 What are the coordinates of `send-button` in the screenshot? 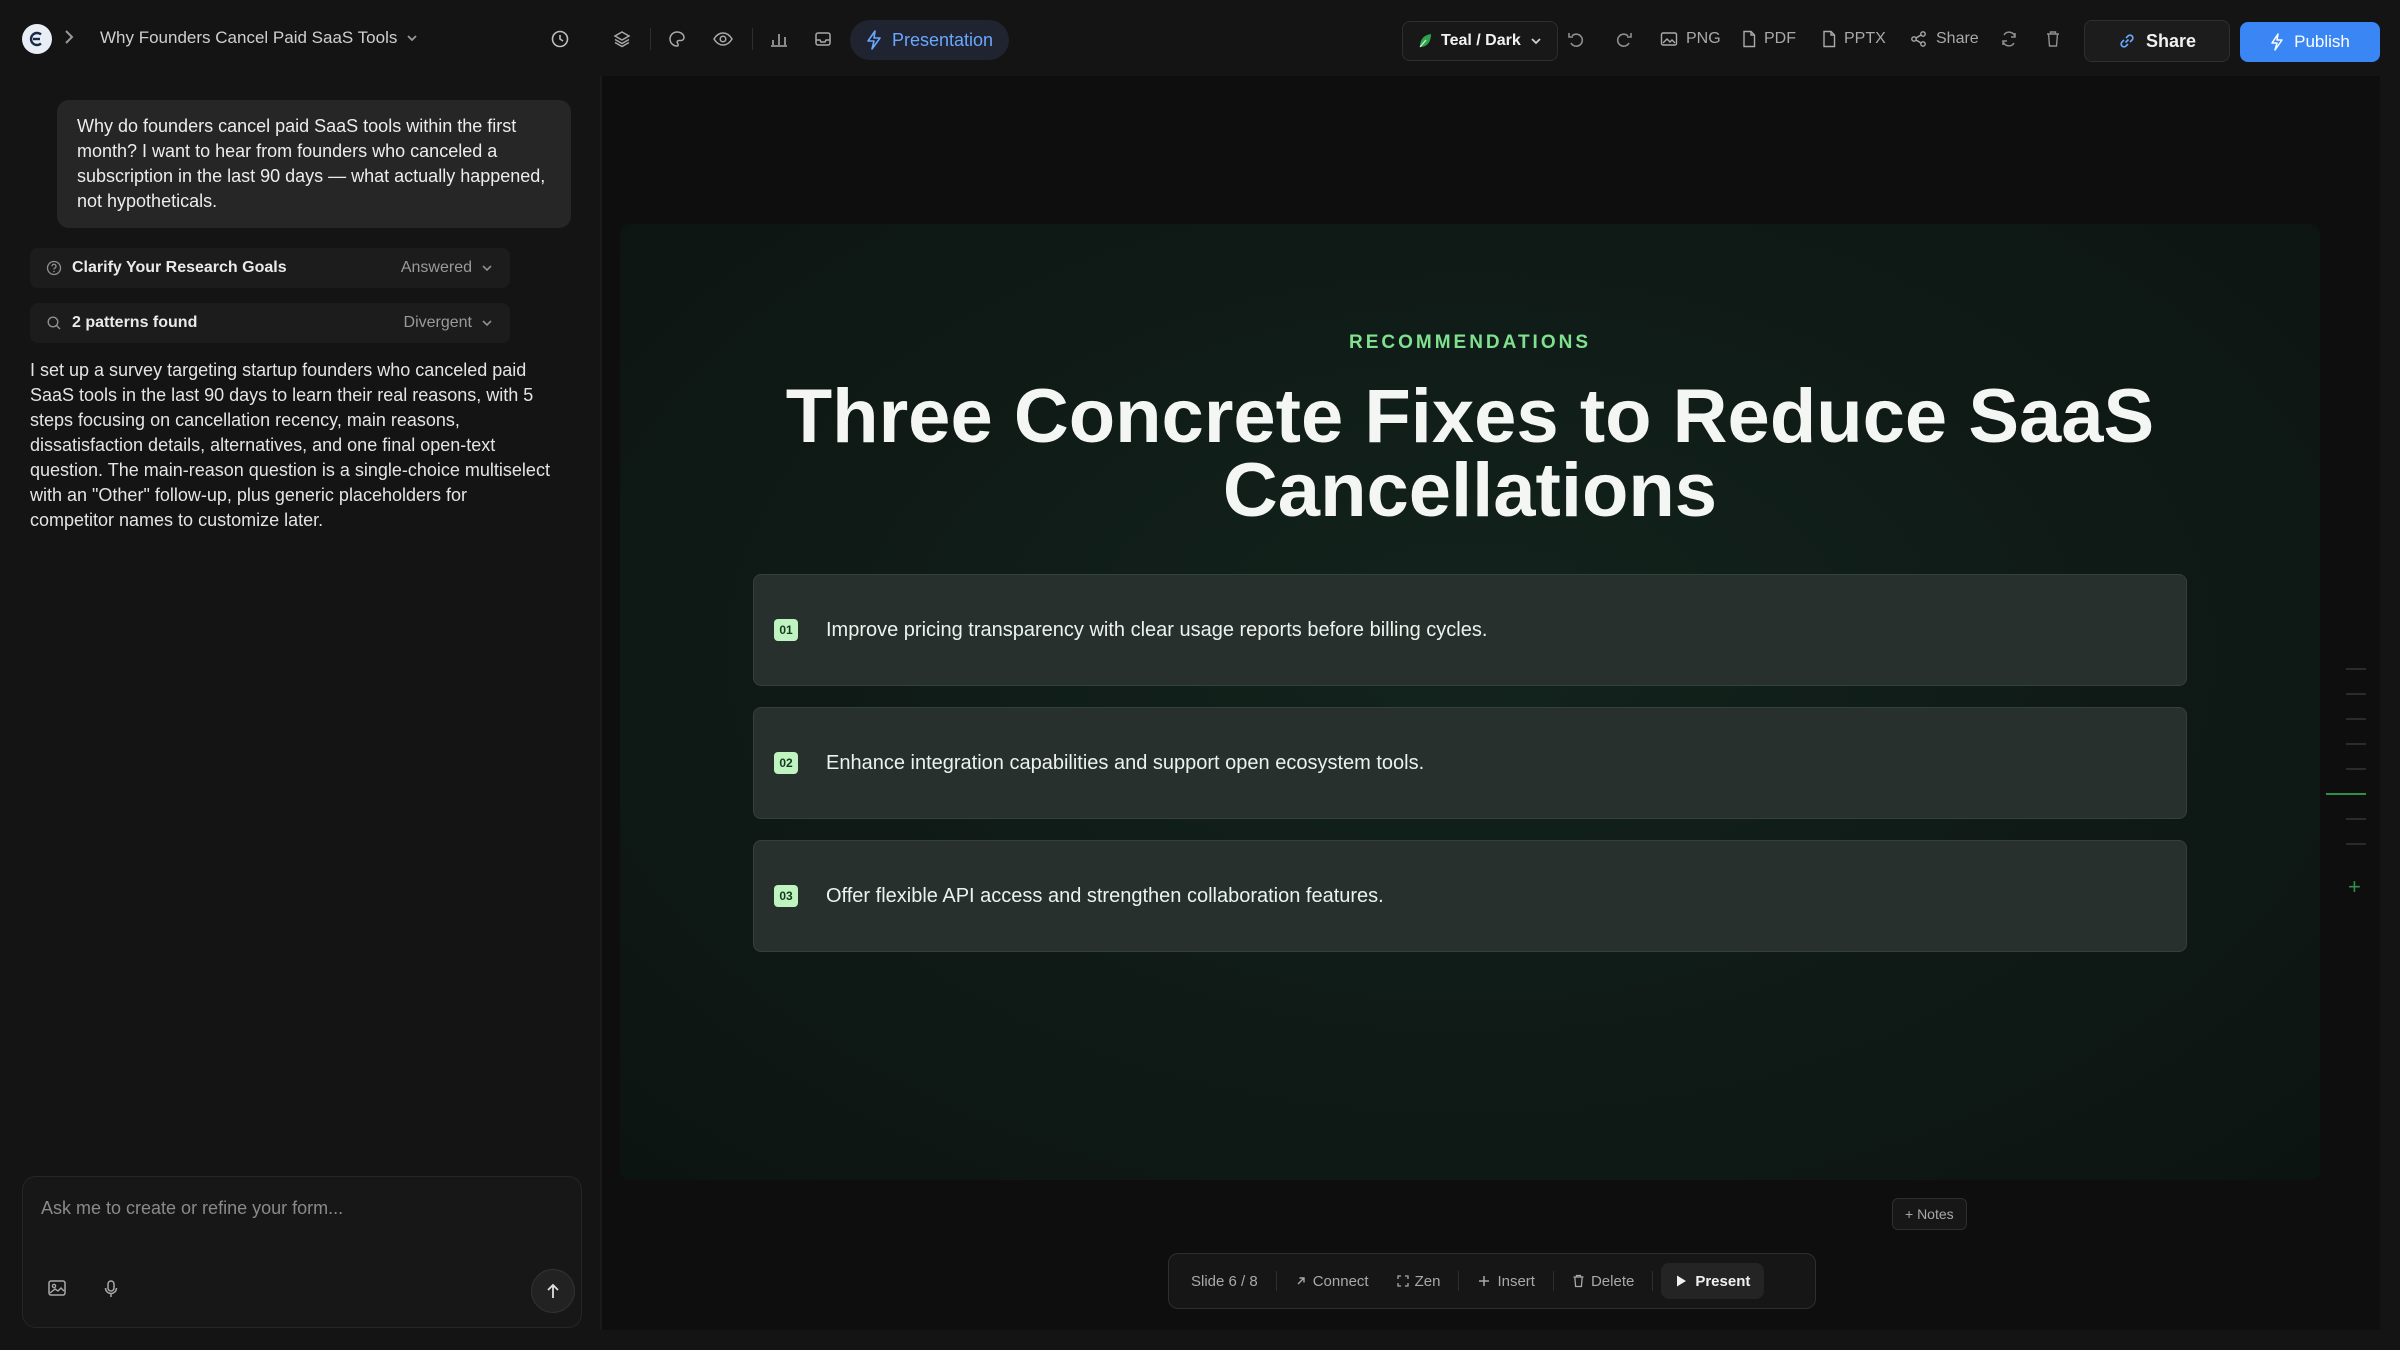 It's located at (553, 1291).